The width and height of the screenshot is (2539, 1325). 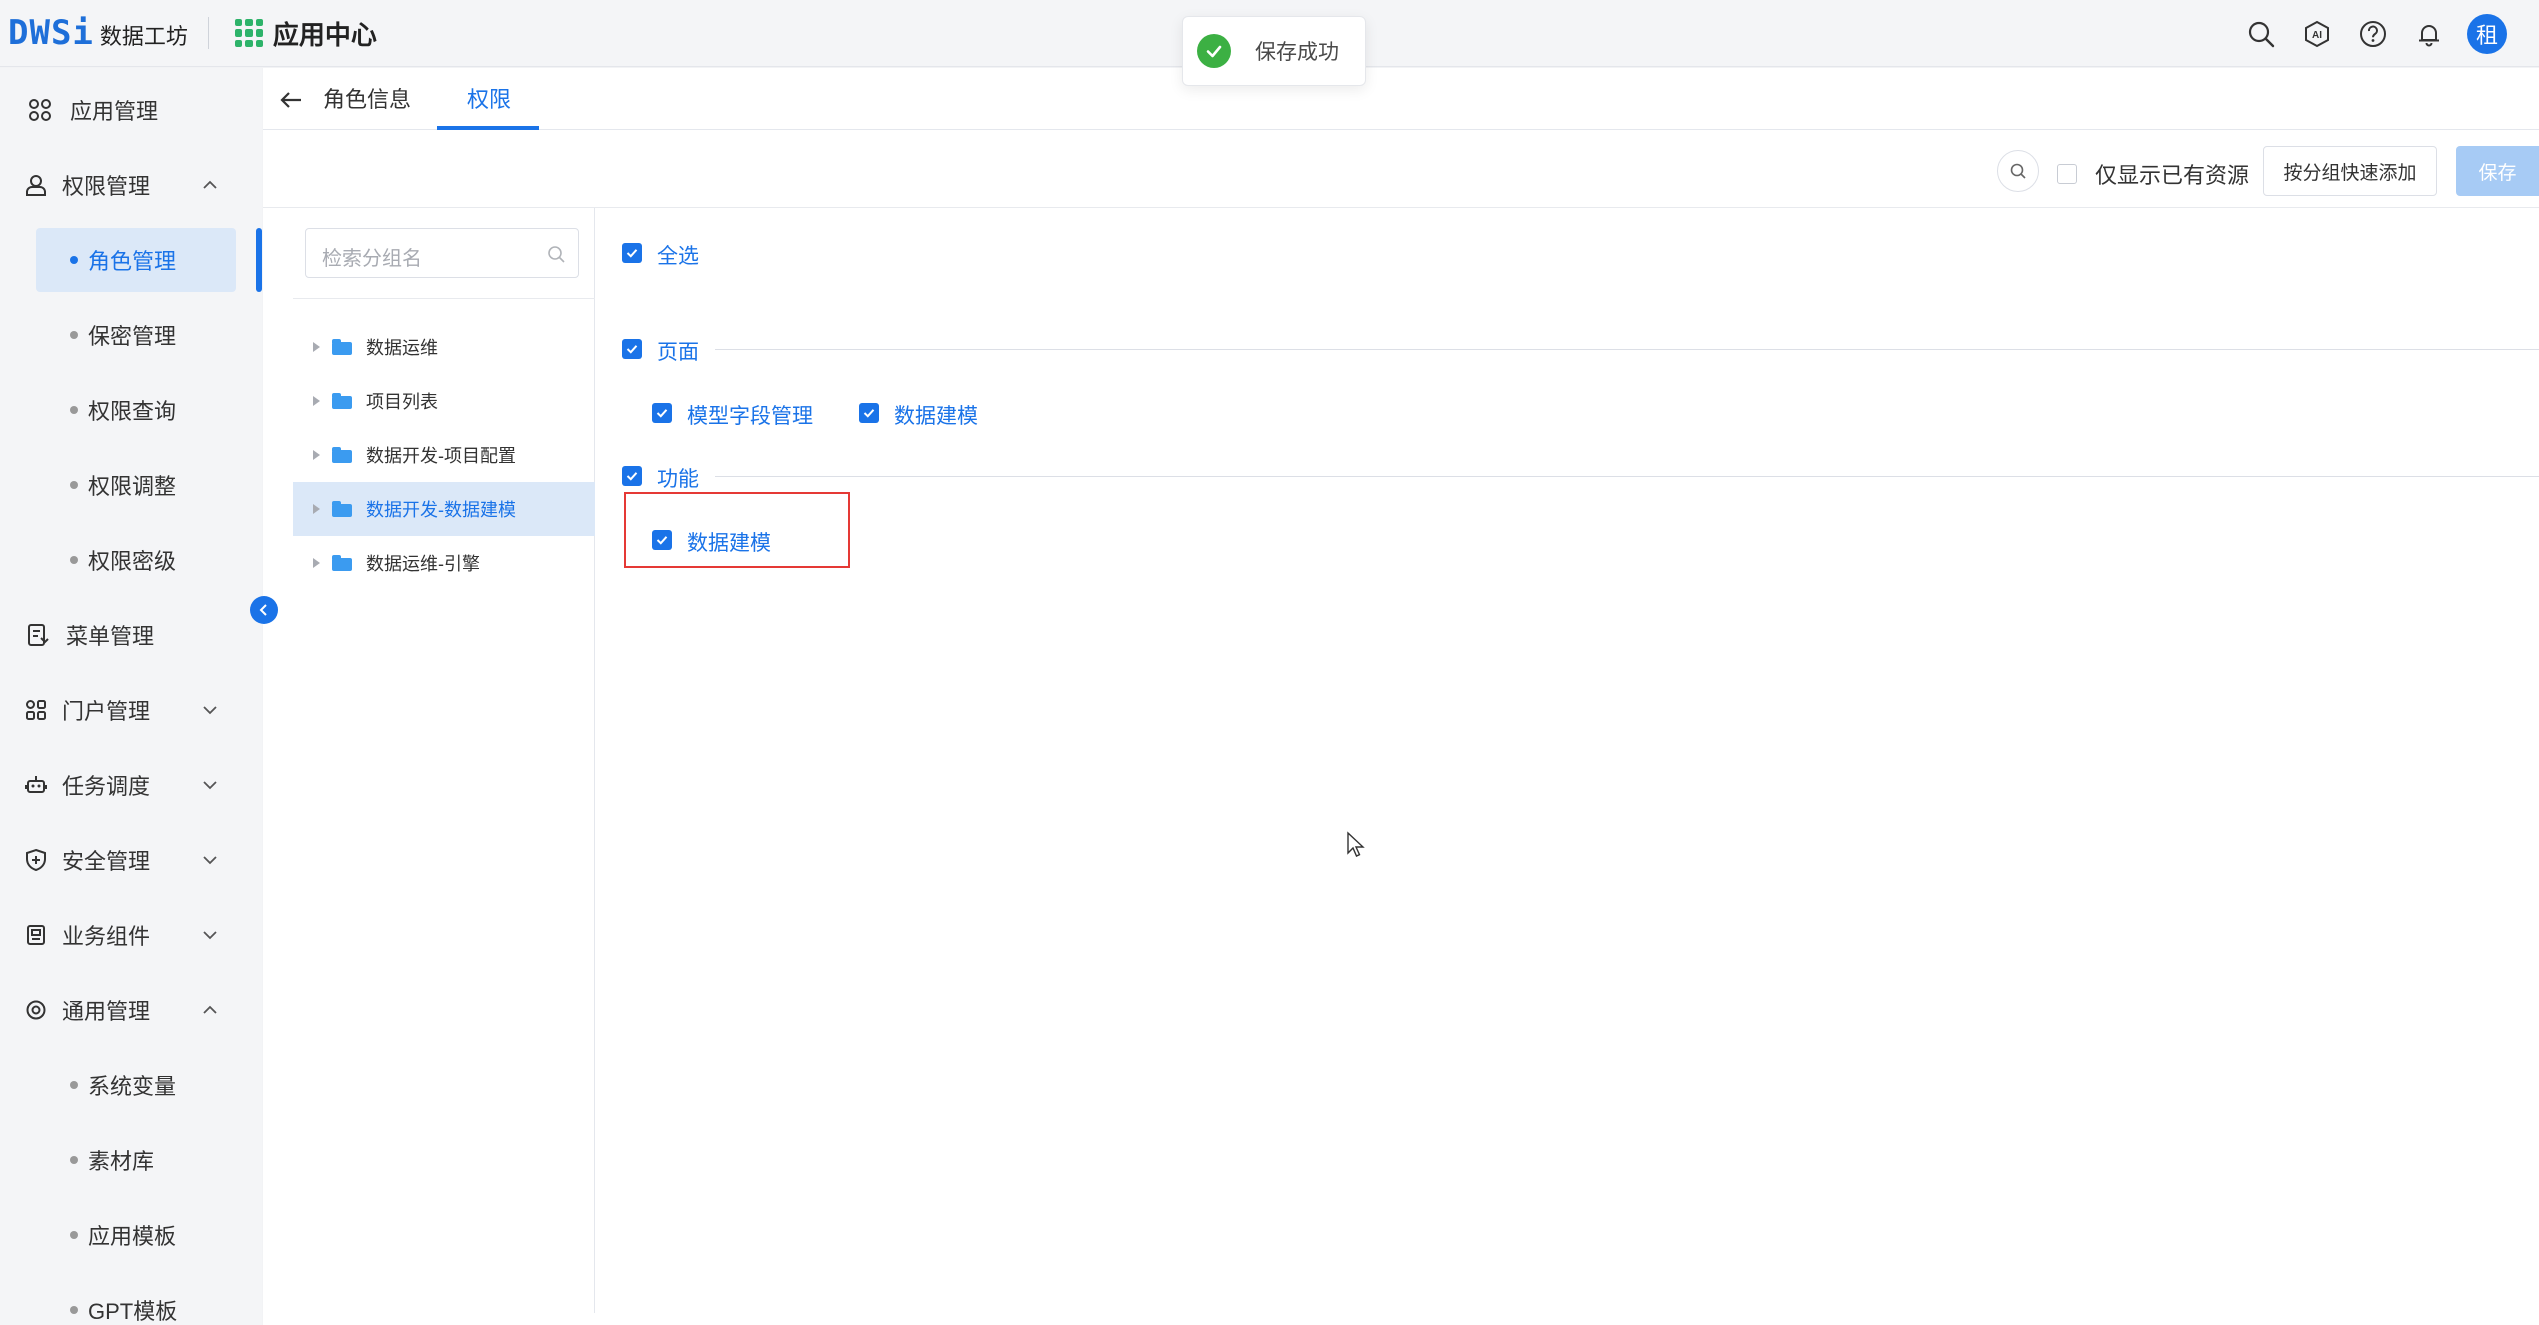 I want to click on chevron-up-icon, so click(x=210, y=1010).